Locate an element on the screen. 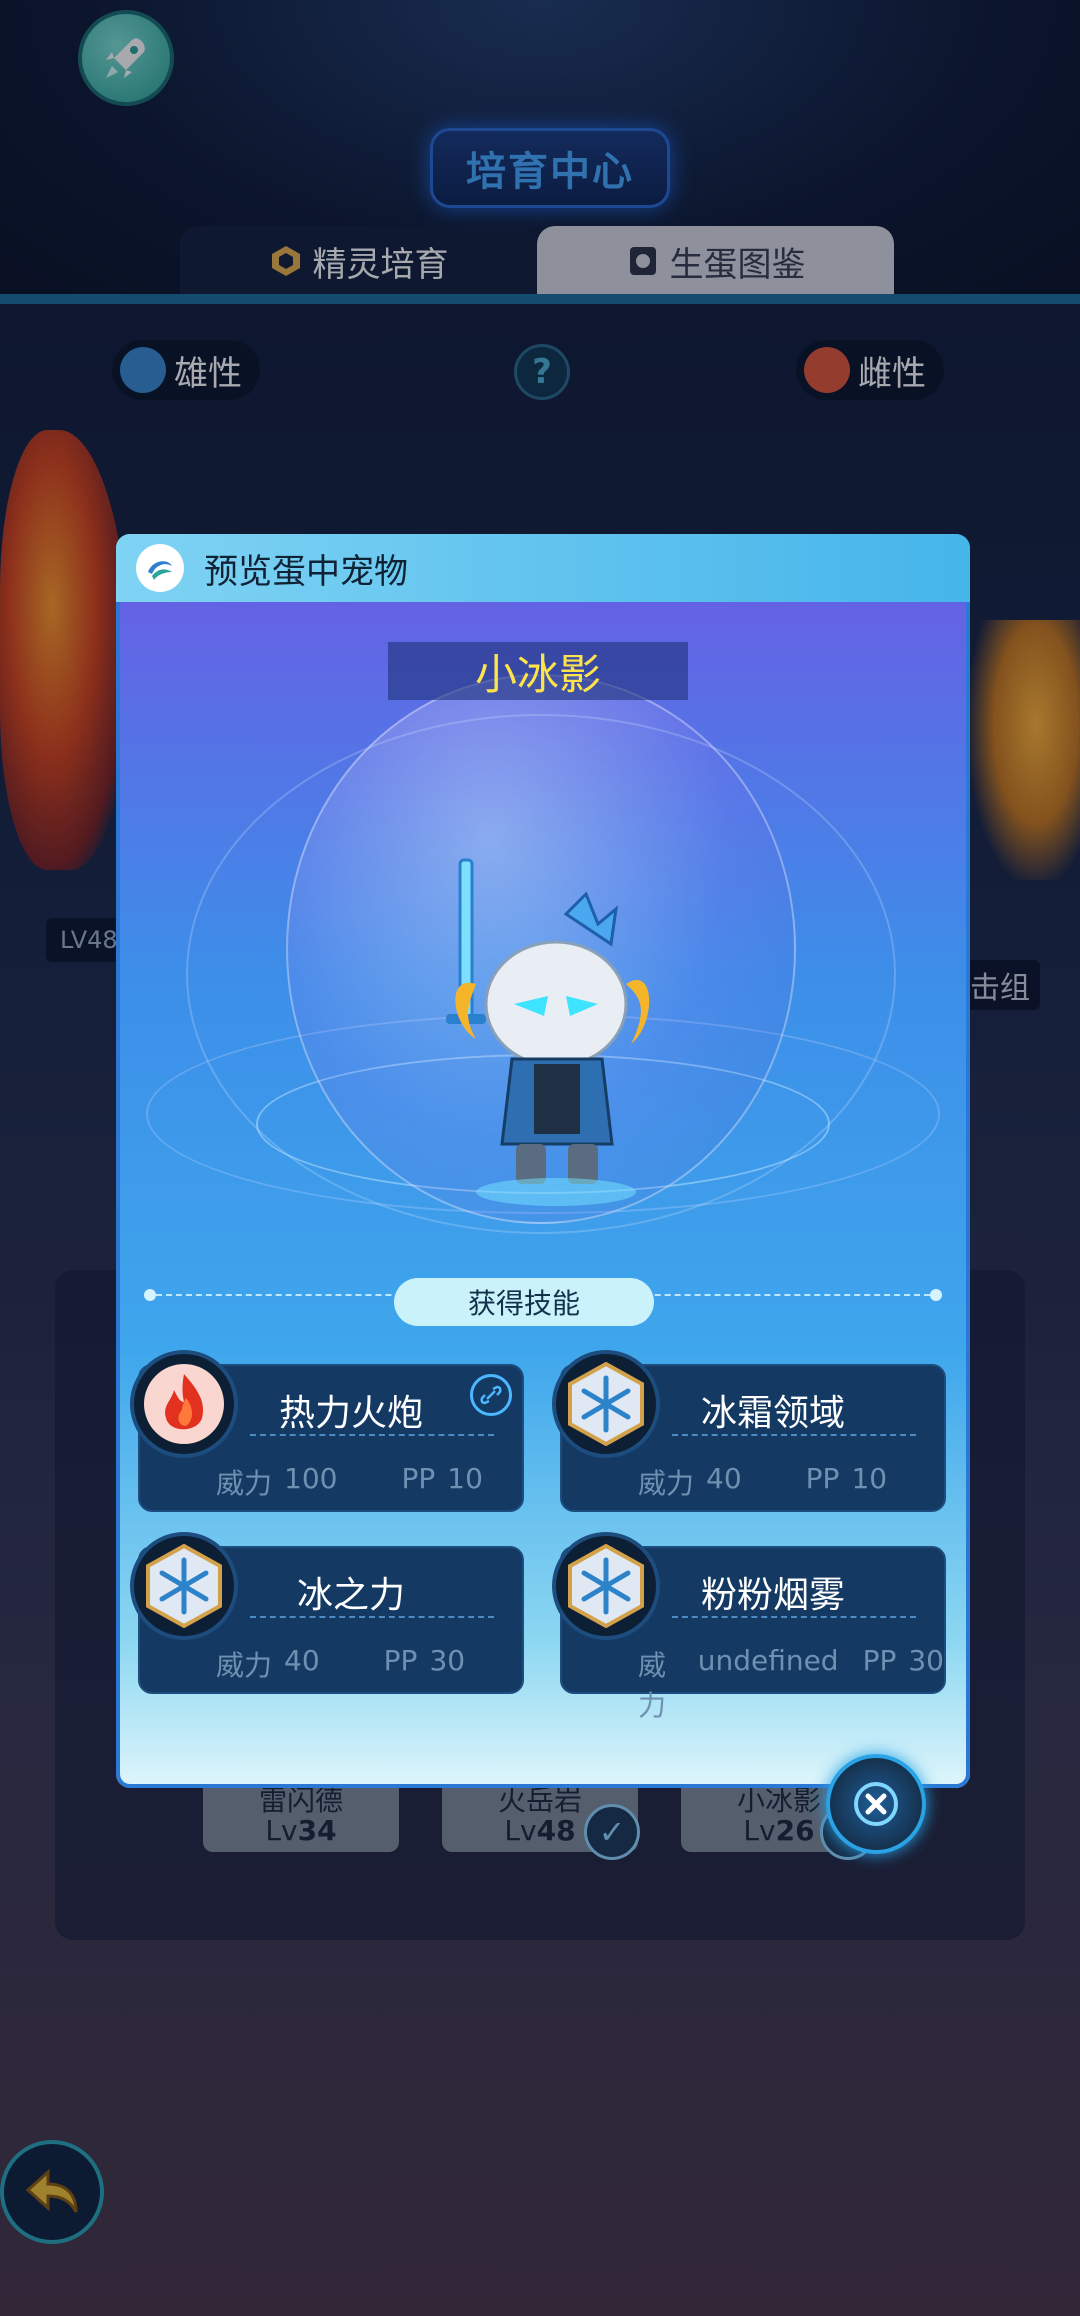  link-icon is located at coordinates (491, 1395).